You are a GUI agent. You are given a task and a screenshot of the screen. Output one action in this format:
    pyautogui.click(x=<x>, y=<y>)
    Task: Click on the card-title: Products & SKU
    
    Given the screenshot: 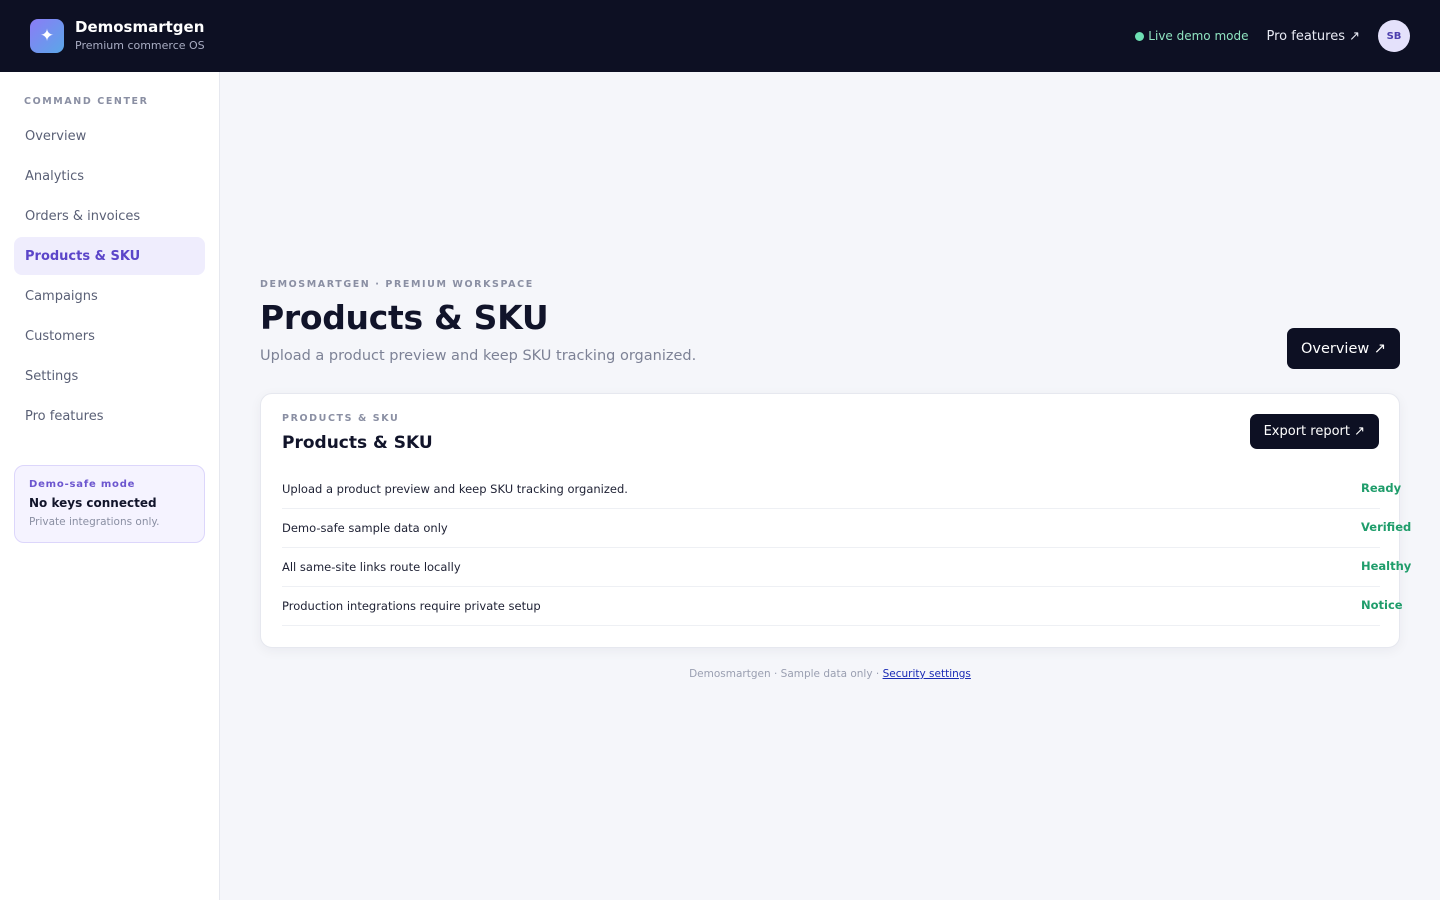 What is the action you would take?
    pyautogui.click(x=357, y=443)
    